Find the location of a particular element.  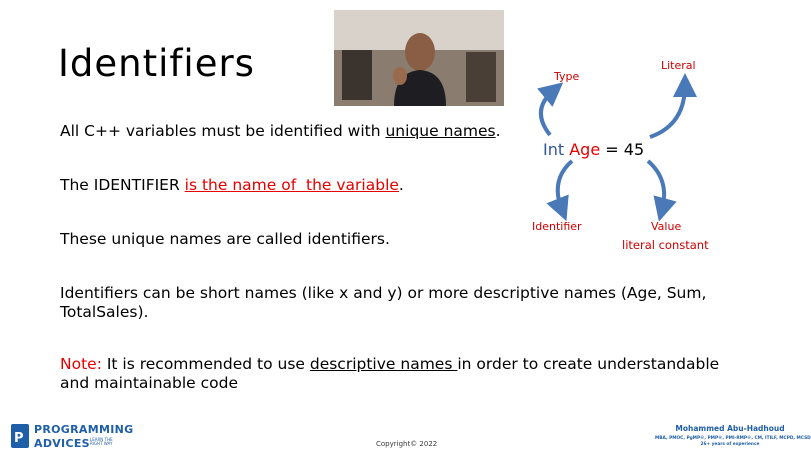

slide-title: Identifiers is located at coordinates (156, 63).